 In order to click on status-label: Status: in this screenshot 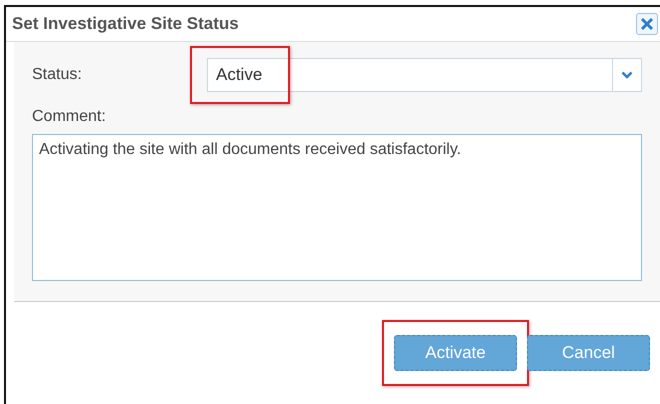, I will do `click(57, 75)`.